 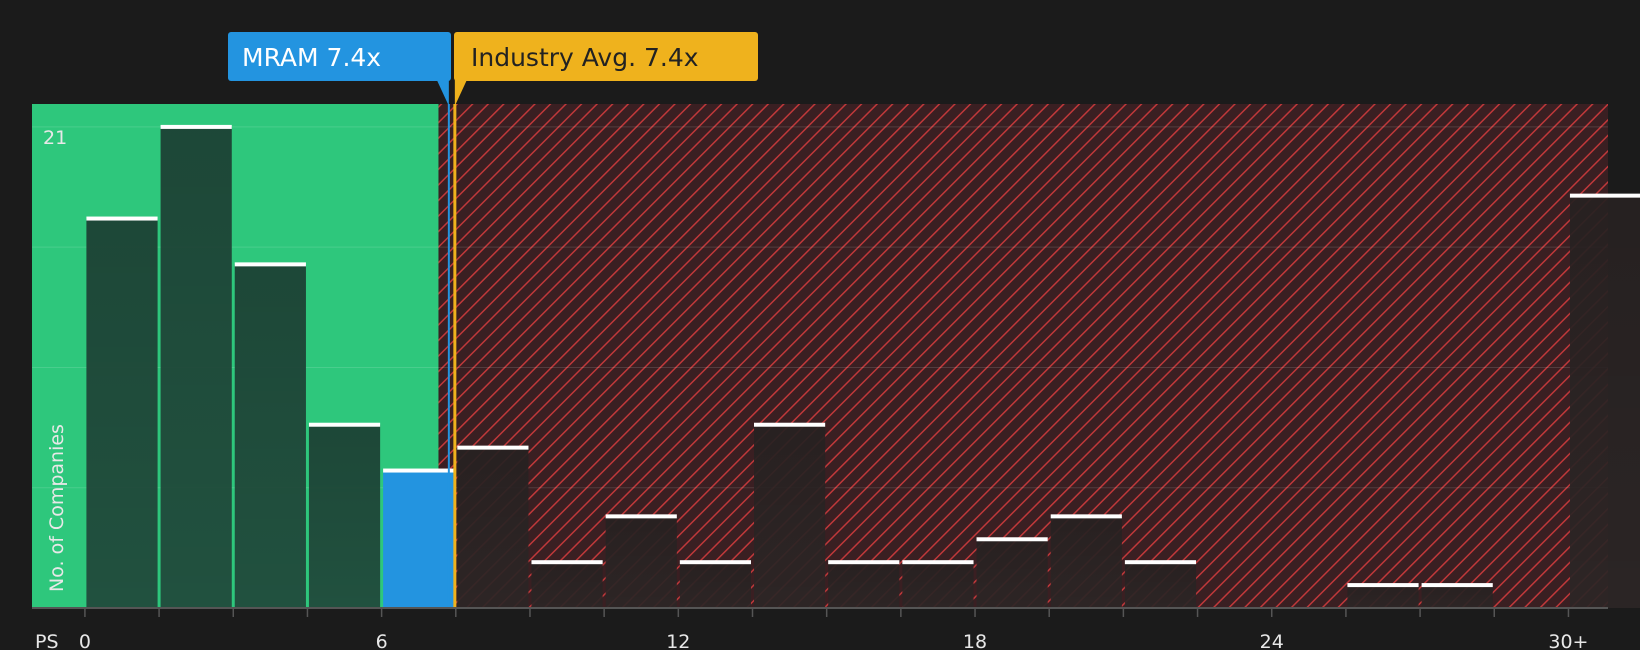 What do you see at coordinates (1272, 640) in the screenshot?
I see `x-tick-label-4: 24` at bounding box center [1272, 640].